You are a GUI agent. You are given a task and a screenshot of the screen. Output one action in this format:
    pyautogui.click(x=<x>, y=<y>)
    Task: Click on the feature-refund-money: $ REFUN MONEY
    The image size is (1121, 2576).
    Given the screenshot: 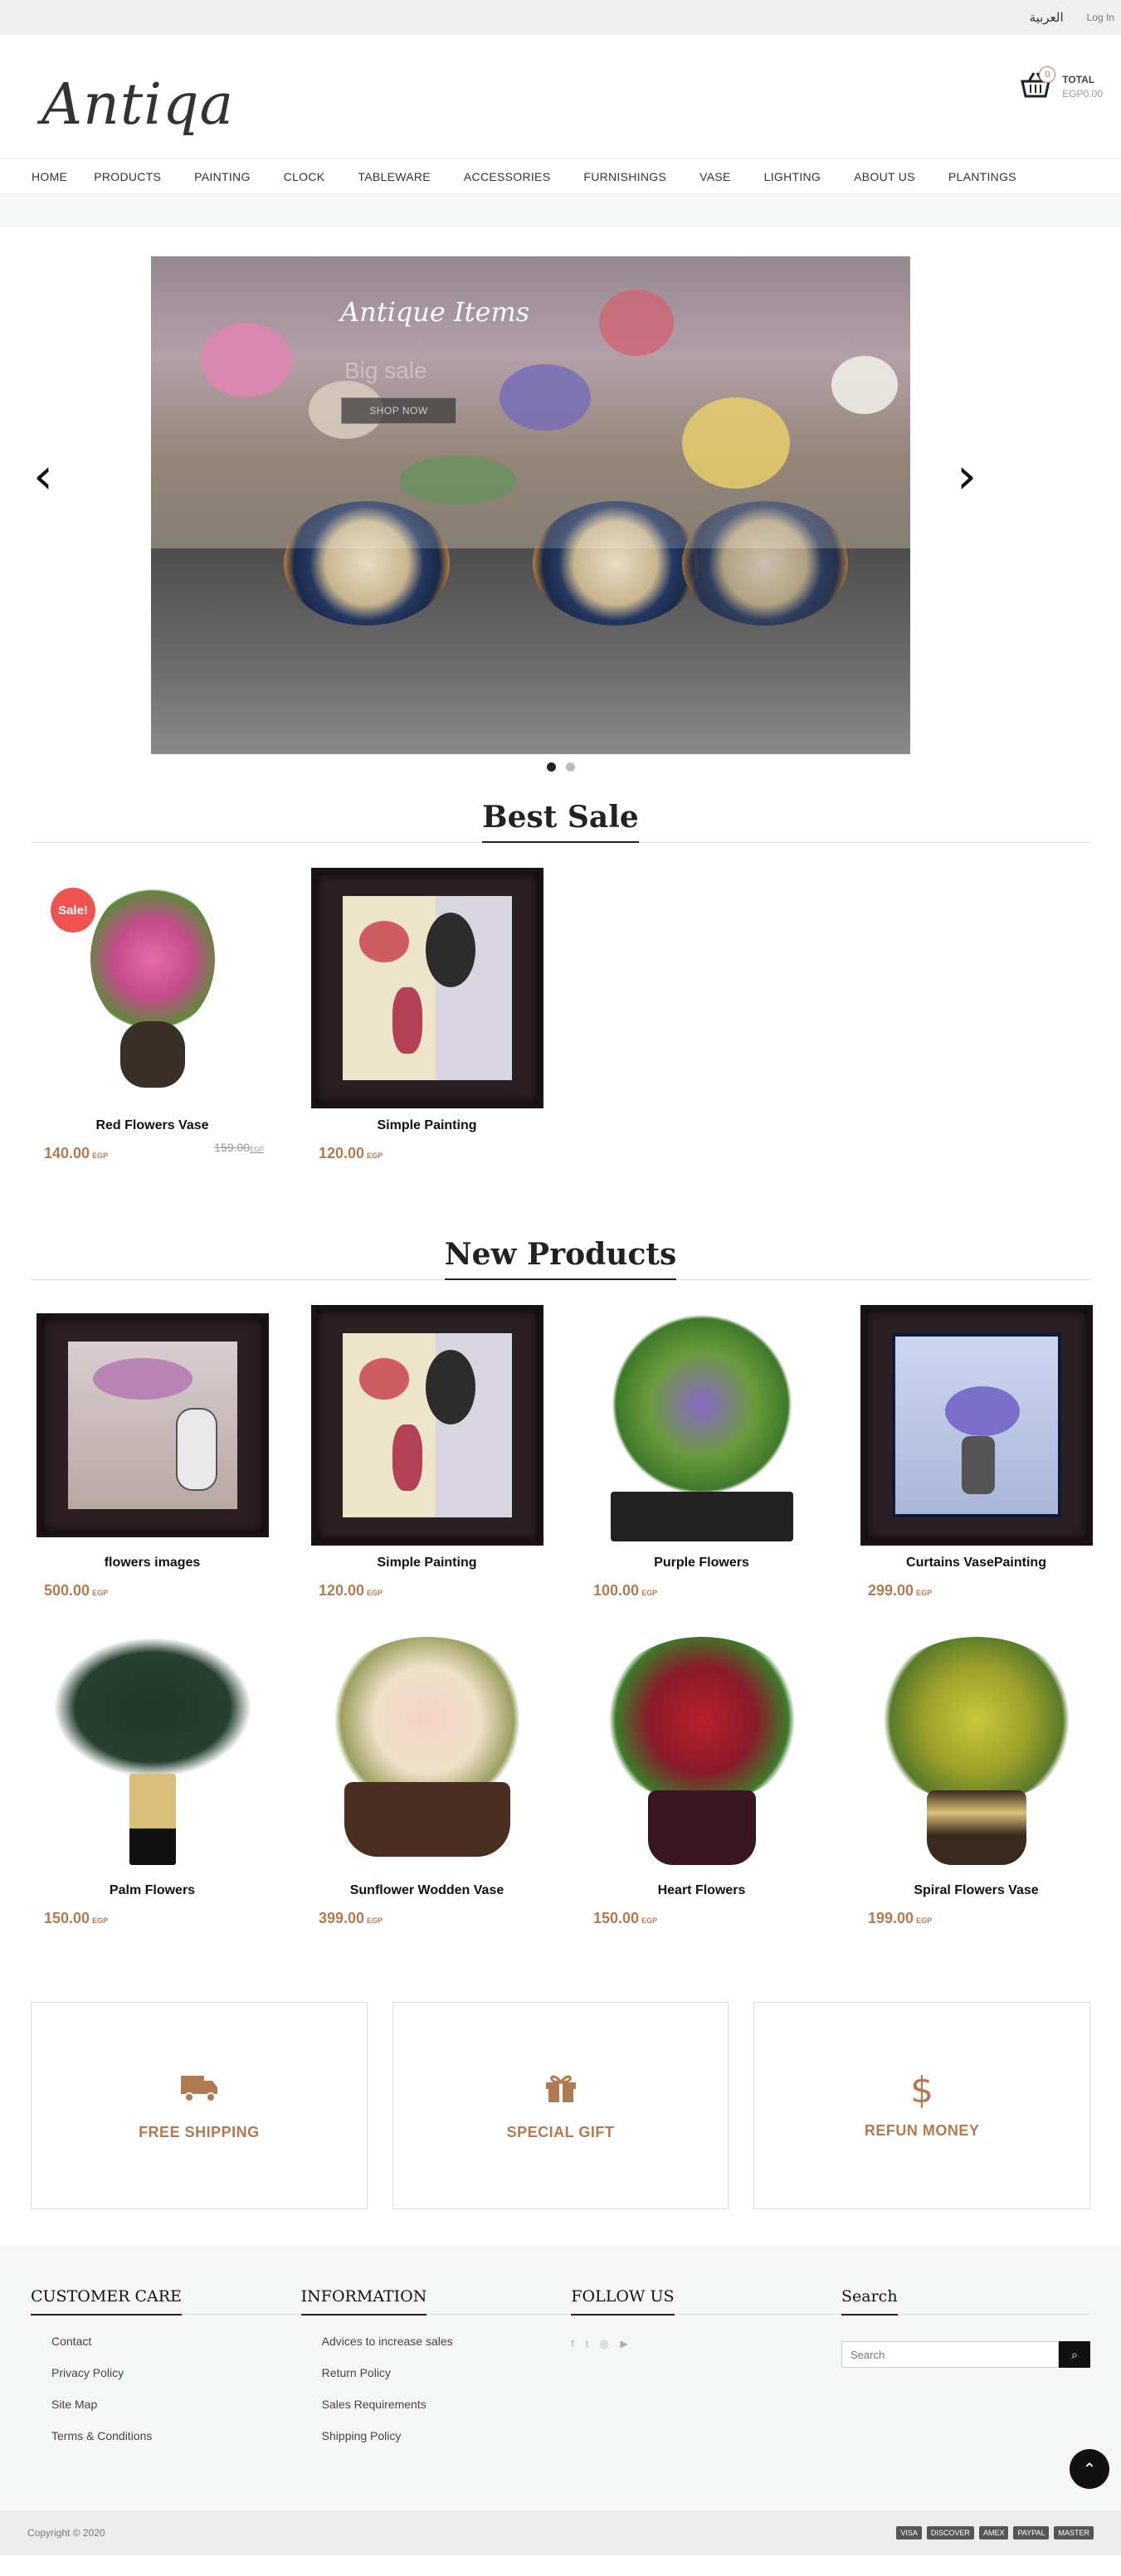 What is the action you would take?
    pyautogui.click(x=922, y=2105)
    